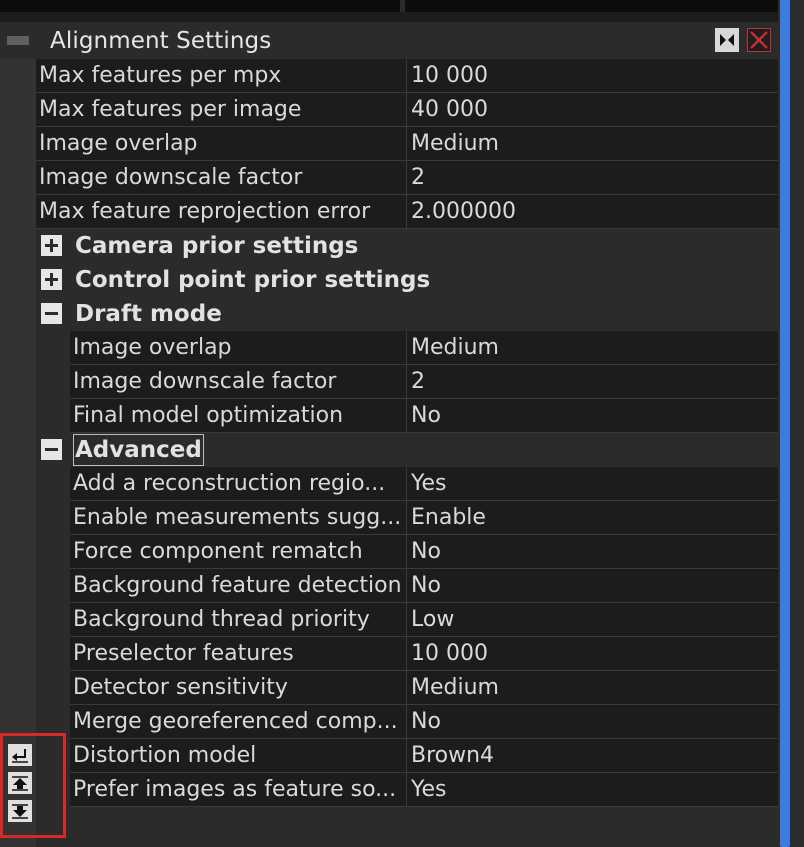 The height and width of the screenshot is (847, 804). I want to click on setting-row: Preselector features 10 000, so click(407, 654).